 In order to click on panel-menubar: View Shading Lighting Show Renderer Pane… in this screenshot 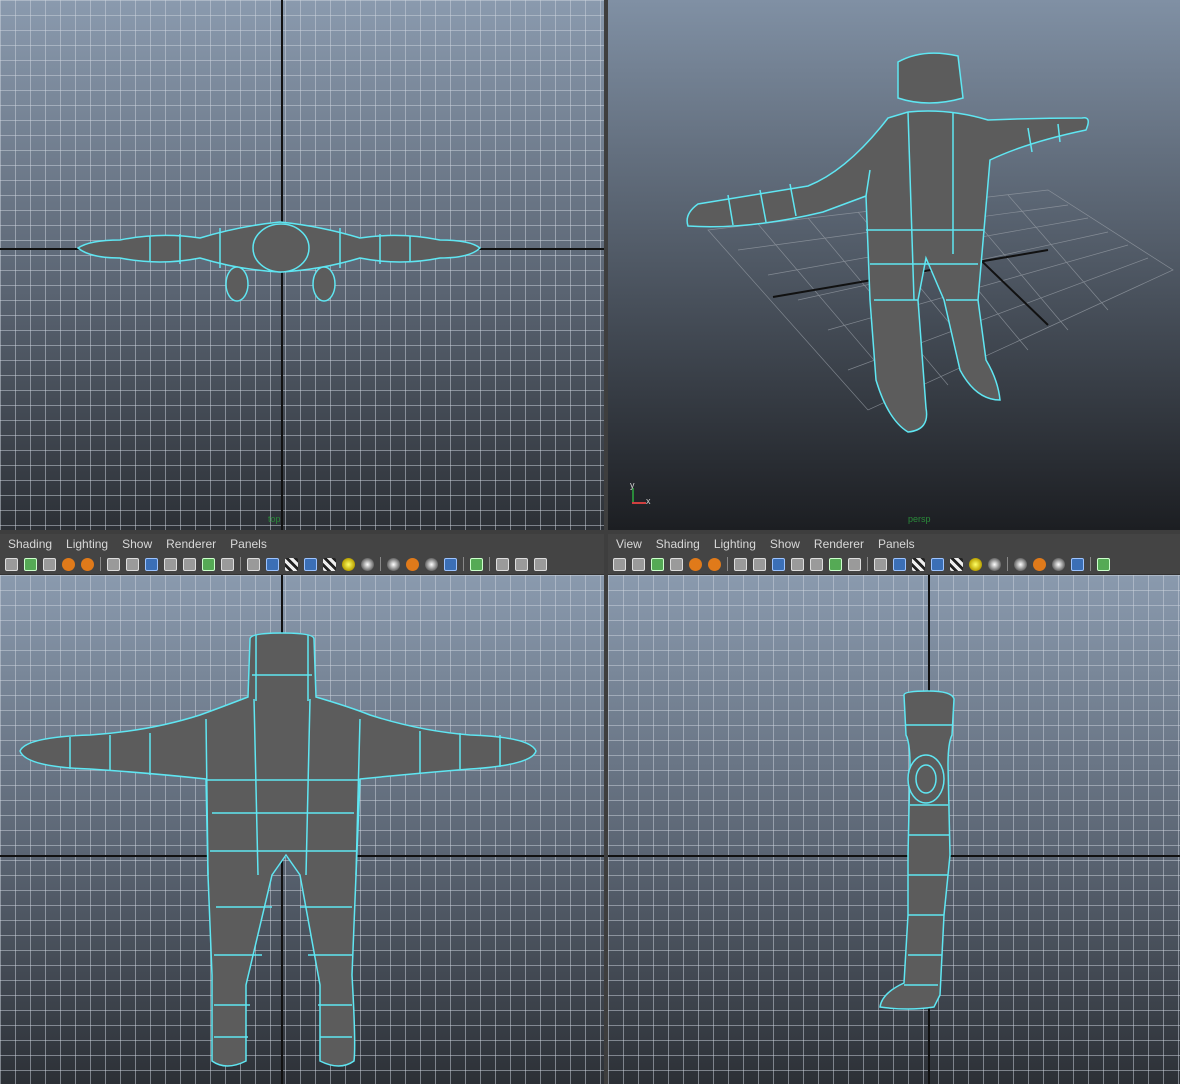, I will do `click(894, 544)`.